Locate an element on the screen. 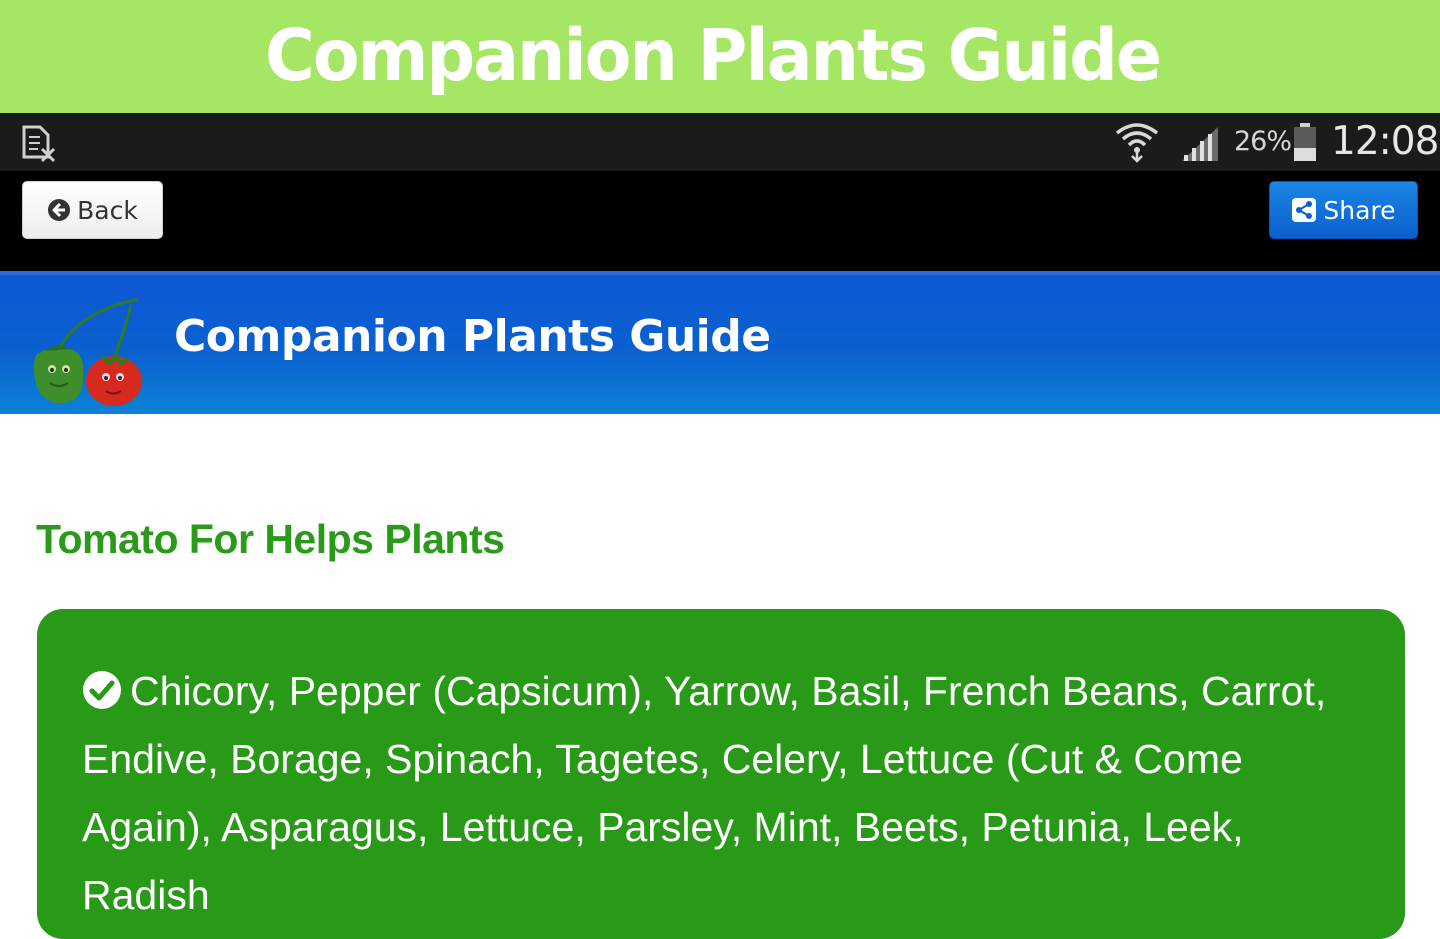 The image size is (1440, 939). pepper-tomato-logo is located at coordinates (88, 351).